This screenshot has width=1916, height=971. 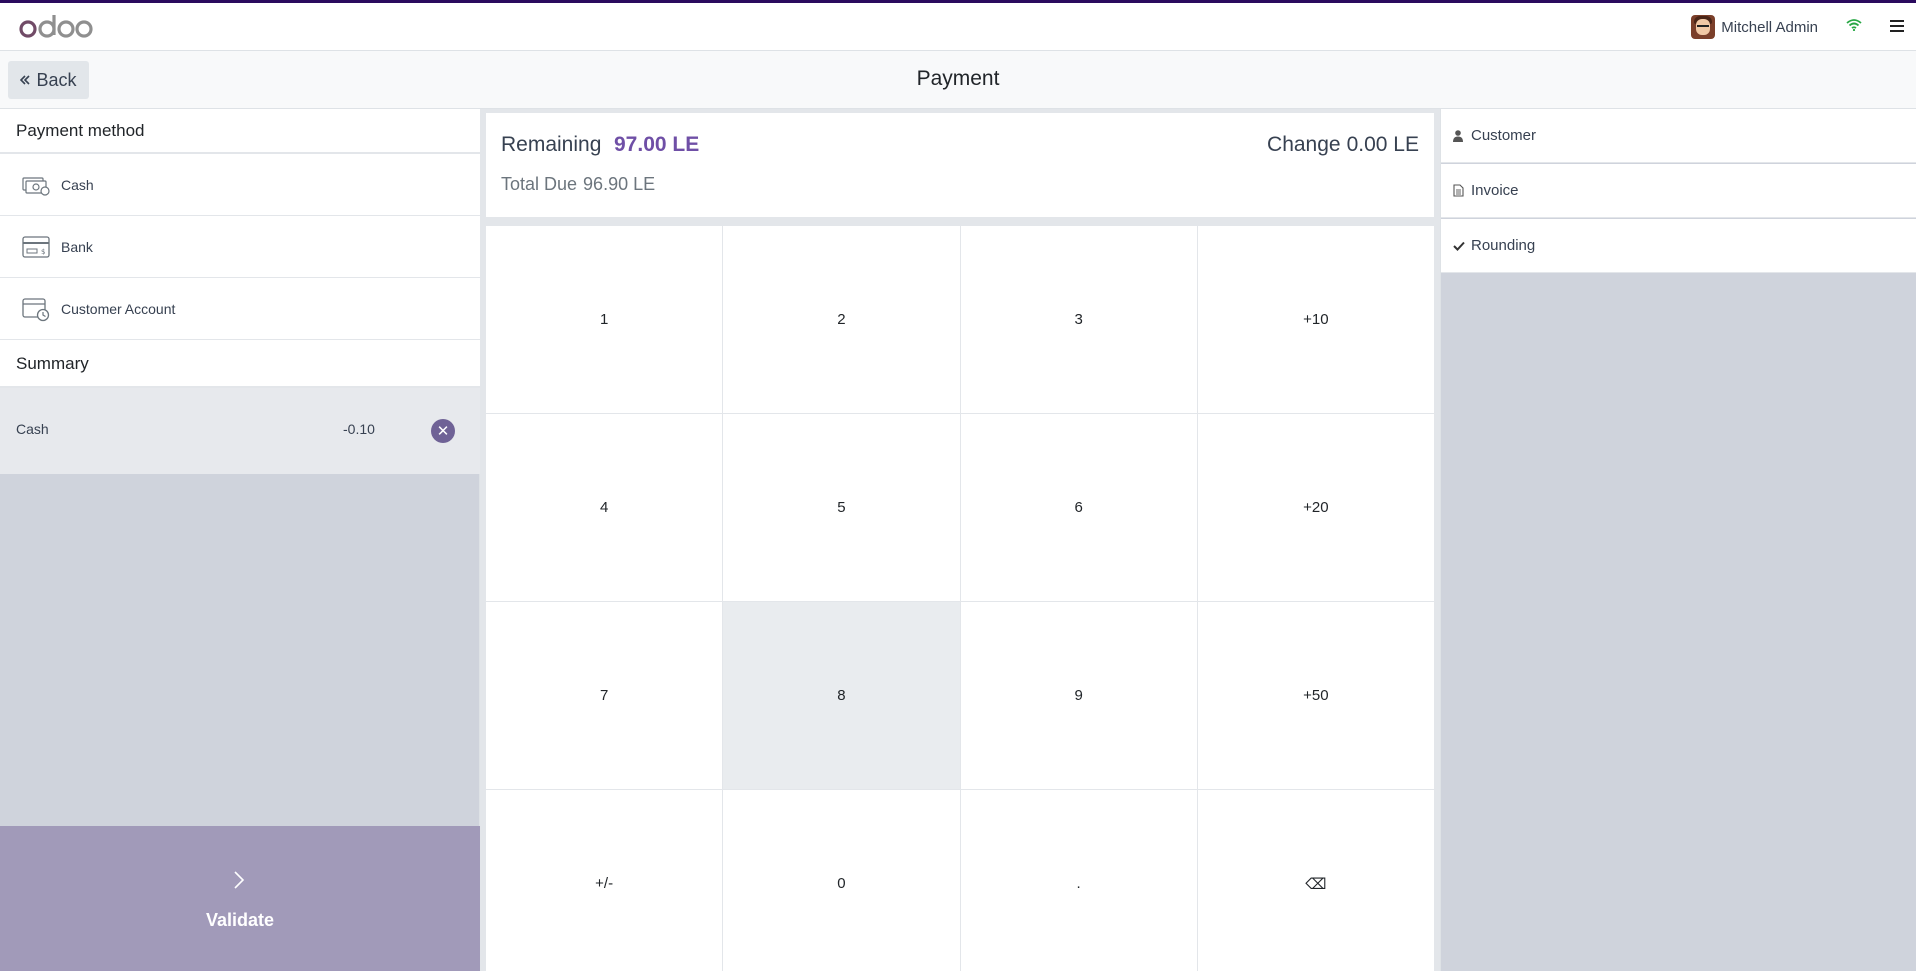 I want to click on rounding-button: Rounding, so click(x=1678, y=246).